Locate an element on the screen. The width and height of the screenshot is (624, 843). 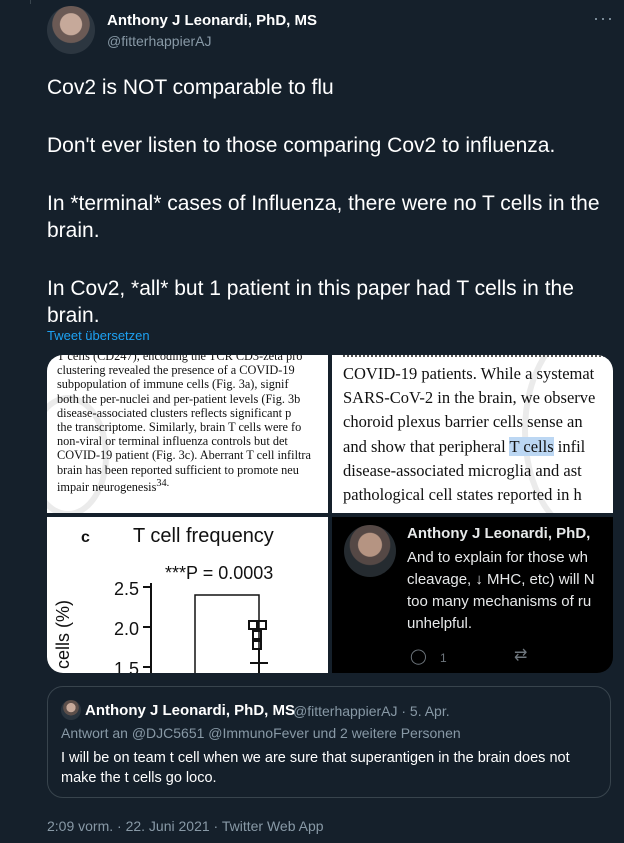
quoted-author-handle-date: @fitterhappierAJ · 5. Apr. is located at coordinates (371, 711).